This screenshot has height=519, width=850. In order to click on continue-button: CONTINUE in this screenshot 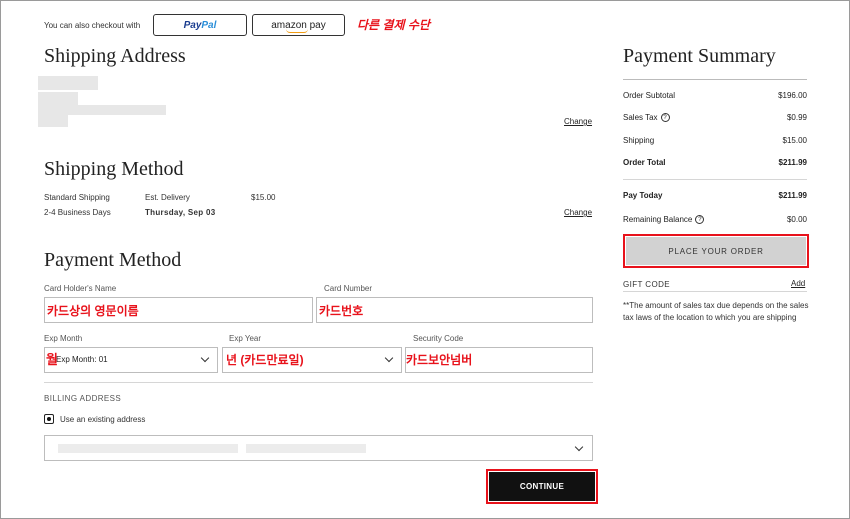, I will do `click(542, 486)`.